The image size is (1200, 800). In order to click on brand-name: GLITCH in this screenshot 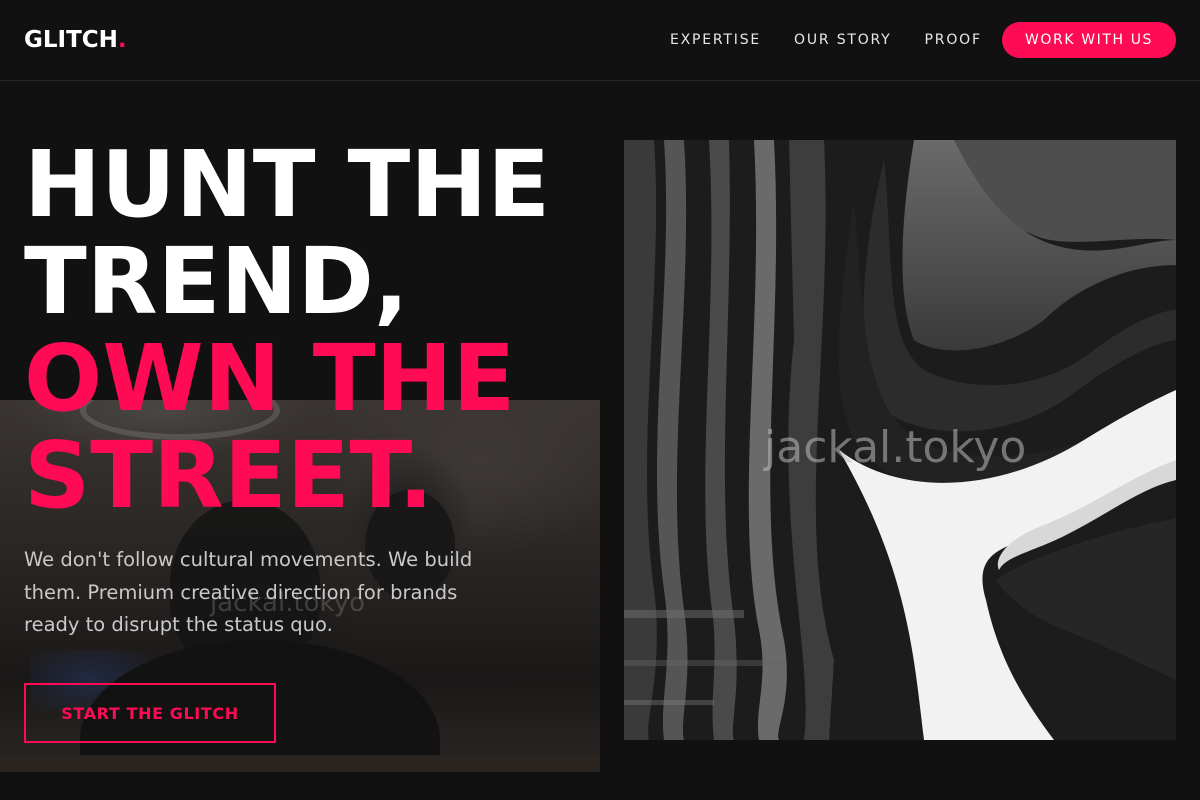, I will do `click(71, 40)`.